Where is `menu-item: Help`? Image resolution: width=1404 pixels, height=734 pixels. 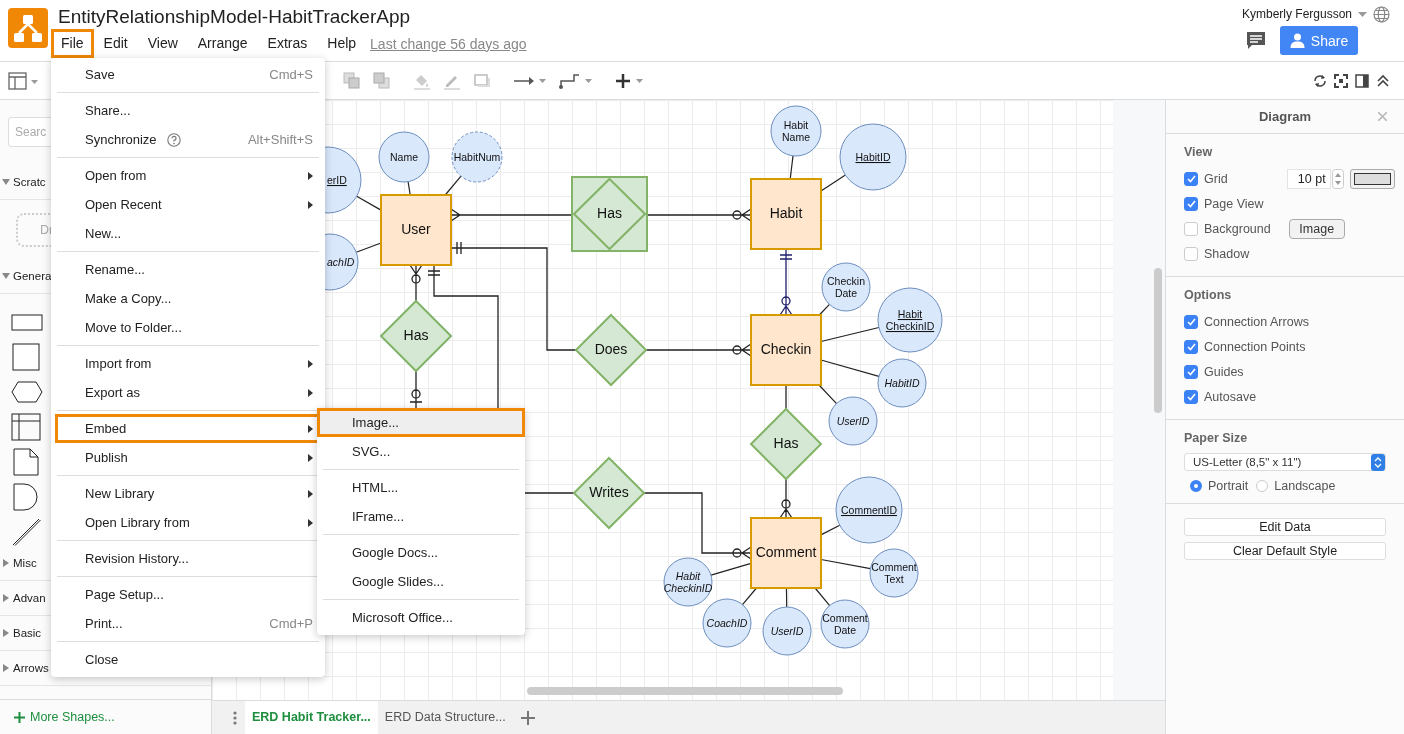
menu-item: Help is located at coordinates (342, 43).